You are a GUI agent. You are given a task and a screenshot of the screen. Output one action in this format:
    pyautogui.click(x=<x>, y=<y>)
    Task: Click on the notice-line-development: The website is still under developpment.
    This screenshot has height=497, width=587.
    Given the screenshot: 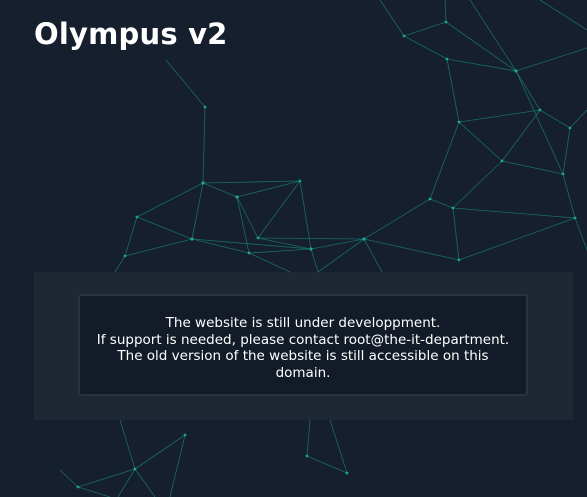 What is the action you would take?
    pyautogui.click(x=303, y=323)
    